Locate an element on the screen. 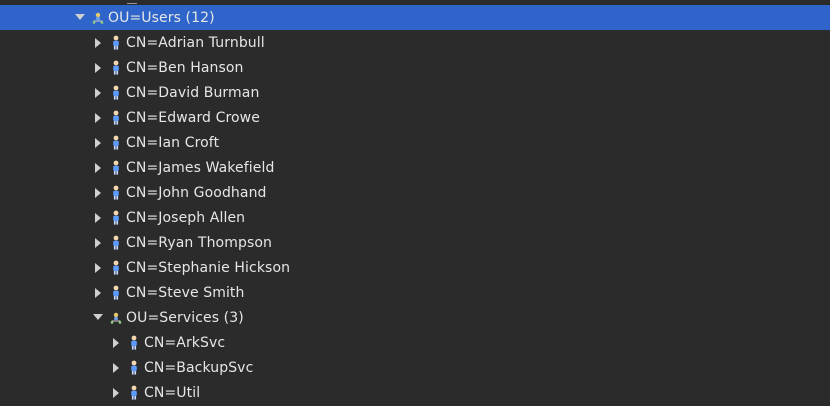  tree-node-label: CN=Stephanie Hickson is located at coordinates (208, 267).